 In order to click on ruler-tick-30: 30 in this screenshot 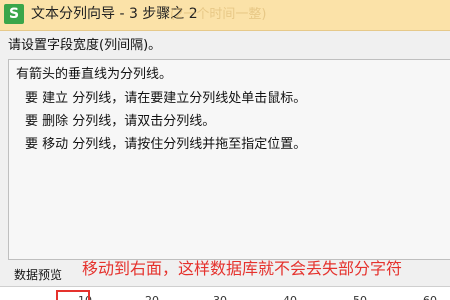, I will do `click(220, 297)`.